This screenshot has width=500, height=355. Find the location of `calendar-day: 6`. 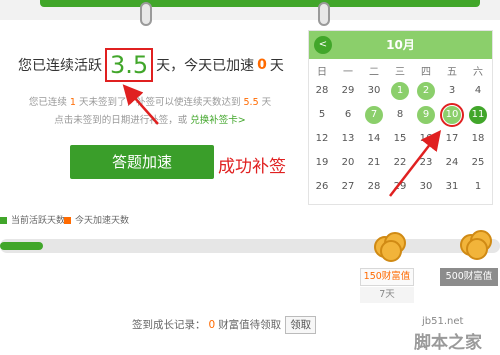

calendar-day: 6 is located at coordinates (348, 115).